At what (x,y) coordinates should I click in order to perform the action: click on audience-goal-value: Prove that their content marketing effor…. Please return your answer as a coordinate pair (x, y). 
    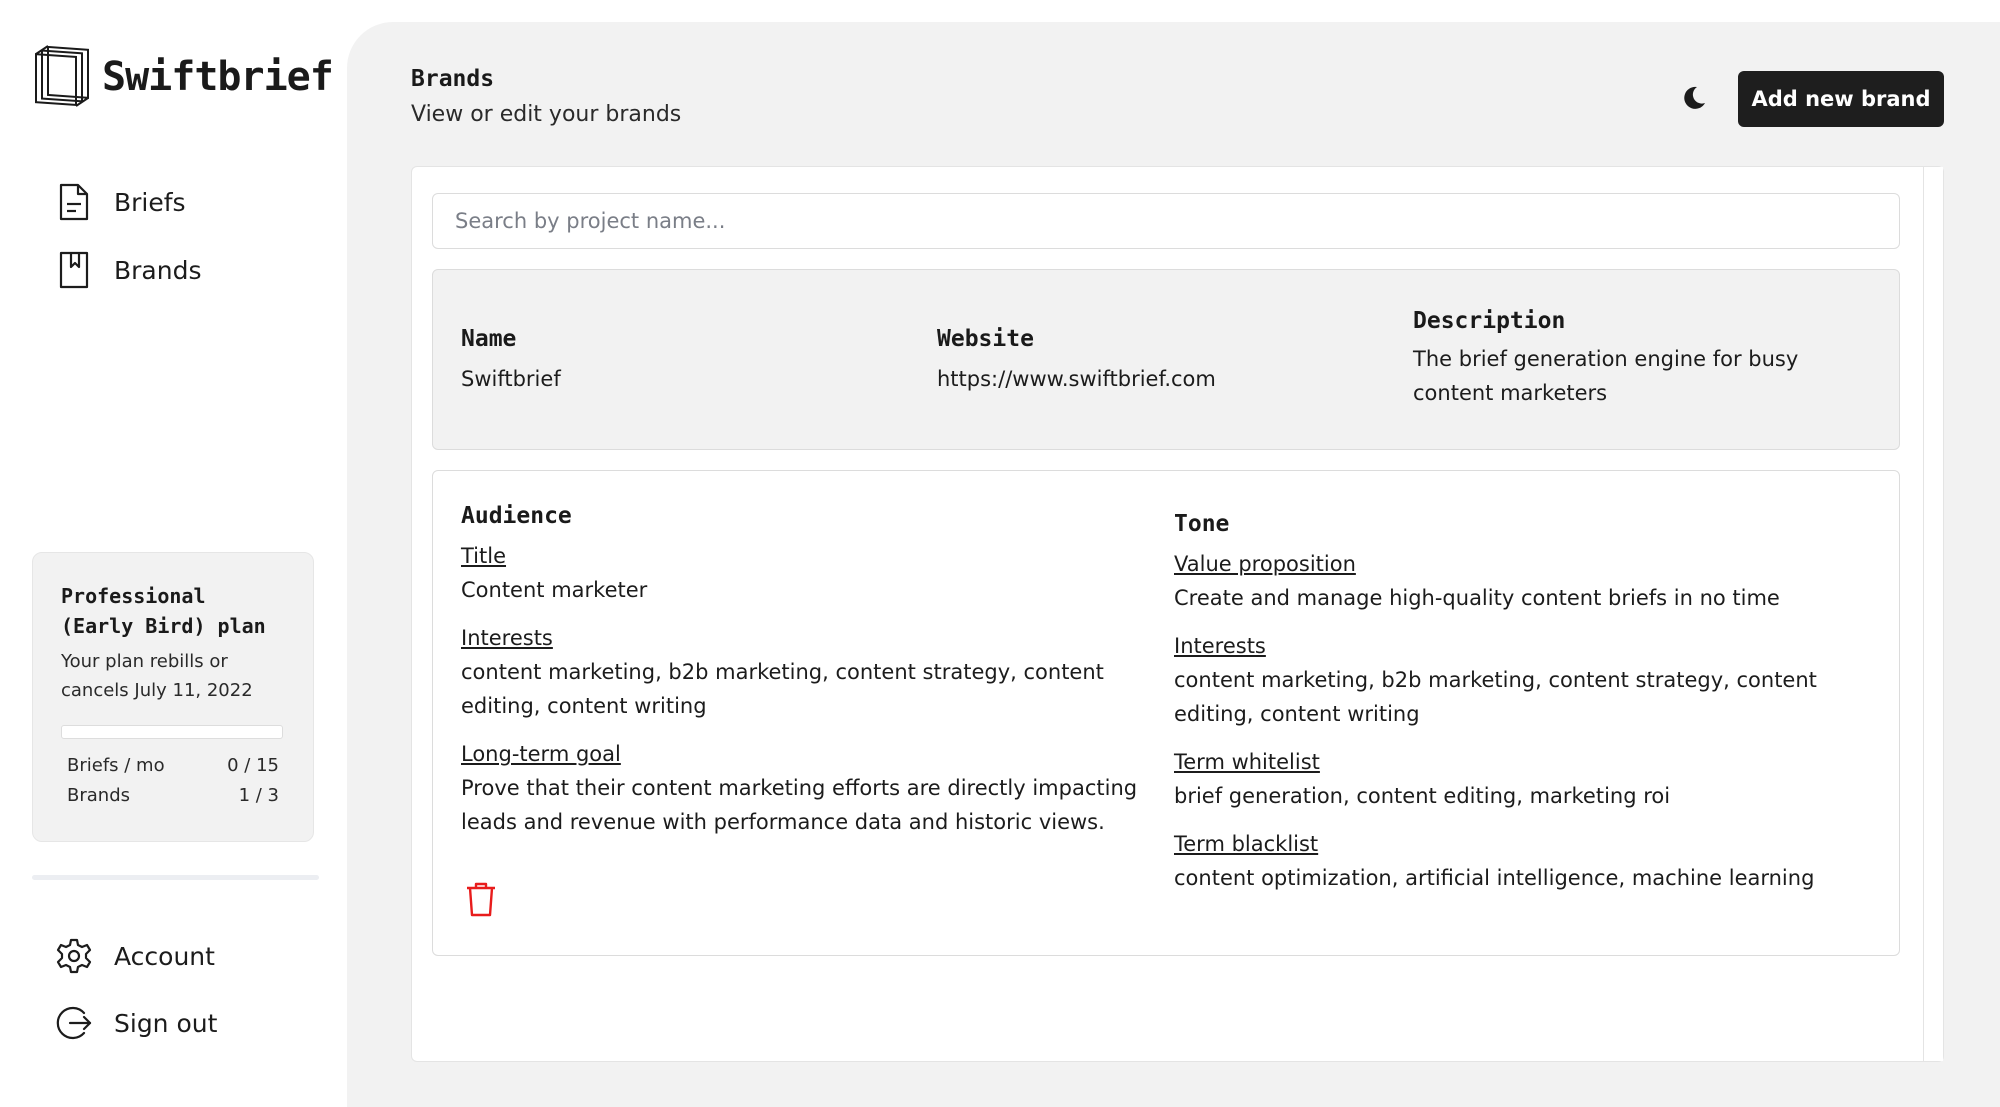
    Looking at the image, I should click on (799, 805).